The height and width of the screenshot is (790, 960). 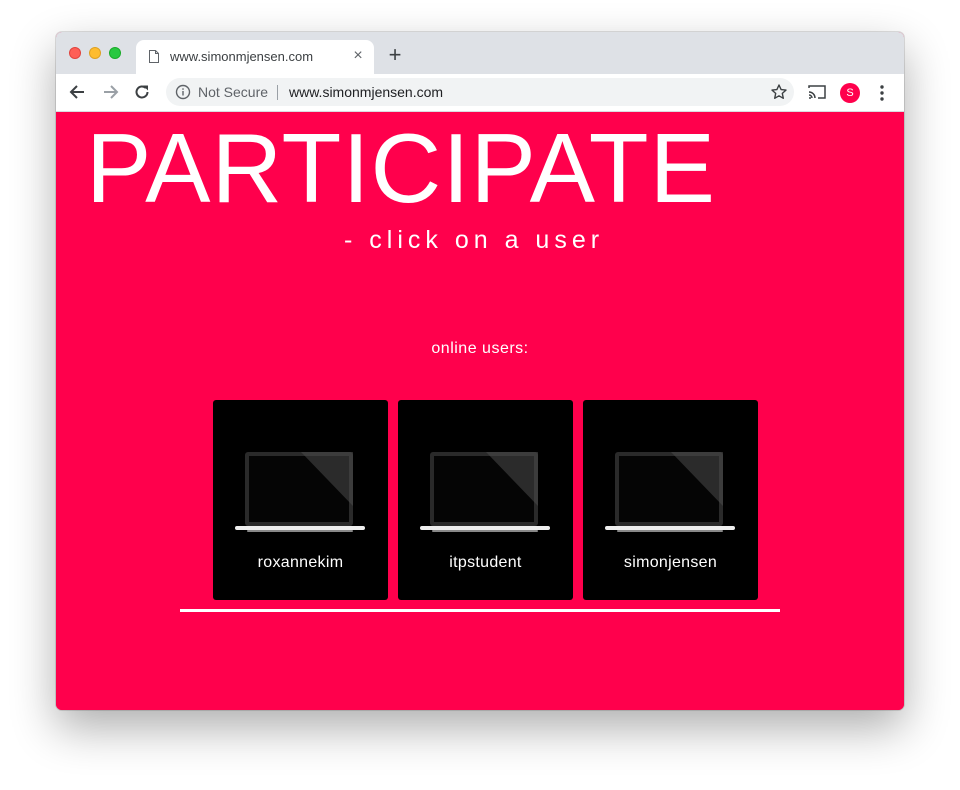 I want to click on reload-icon, so click(x=142, y=92).